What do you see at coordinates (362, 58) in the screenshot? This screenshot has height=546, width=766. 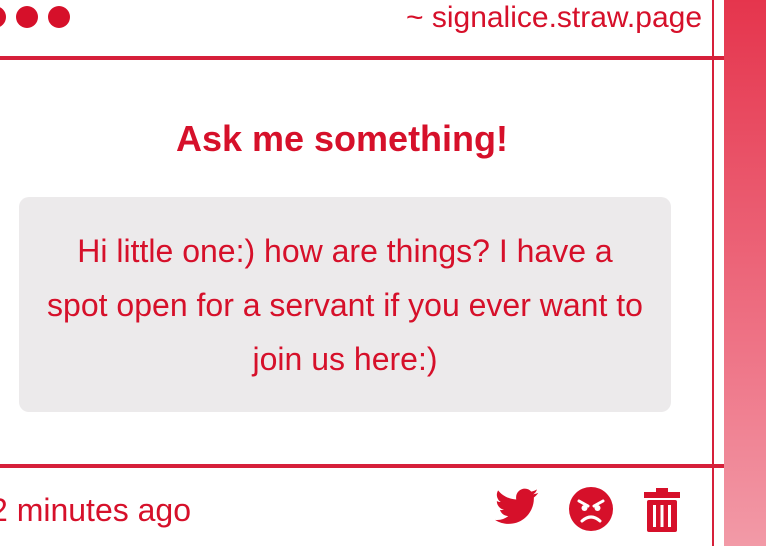 I see `top-divider` at bounding box center [362, 58].